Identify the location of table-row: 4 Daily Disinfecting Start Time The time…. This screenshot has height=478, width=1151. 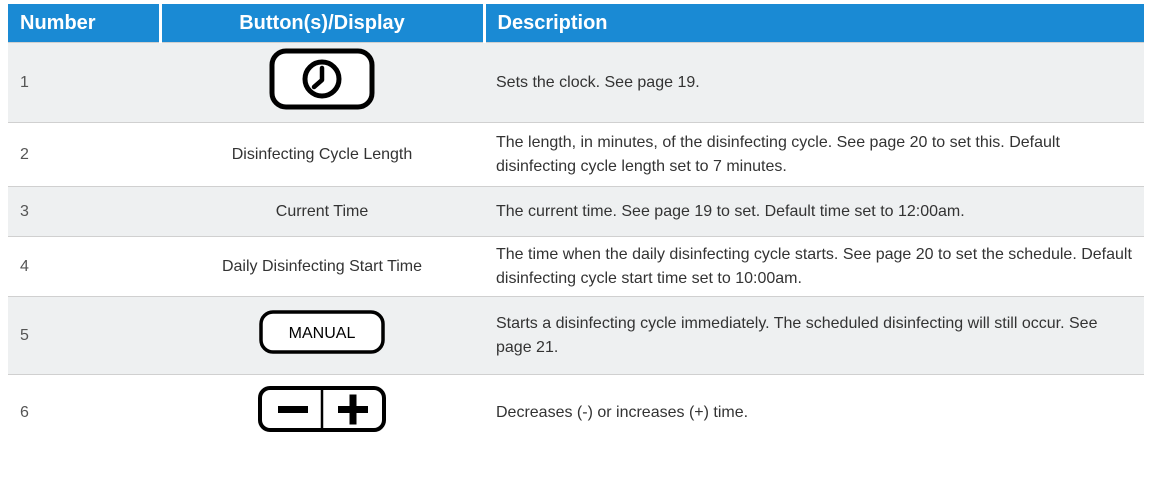
(576, 266).